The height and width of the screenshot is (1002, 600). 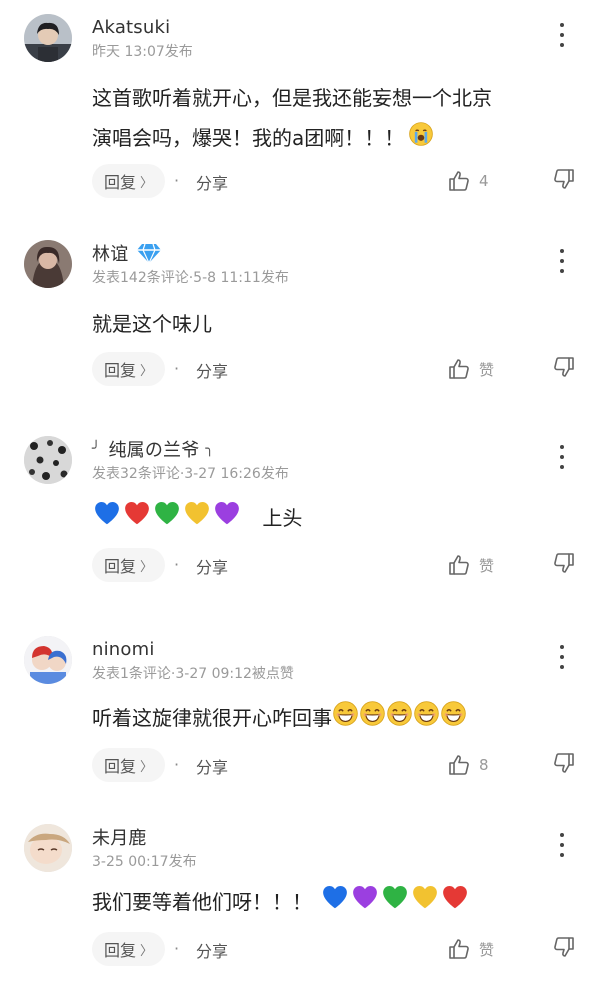 I want to click on crying-face-icon, so click(x=421, y=140).